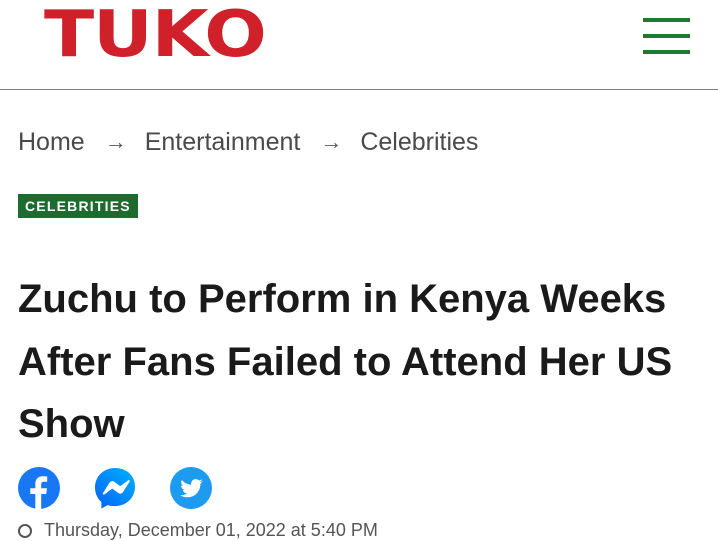 Image resolution: width=718 pixels, height=541 pixels. What do you see at coordinates (39, 488) in the screenshot?
I see `facebook-icon` at bounding box center [39, 488].